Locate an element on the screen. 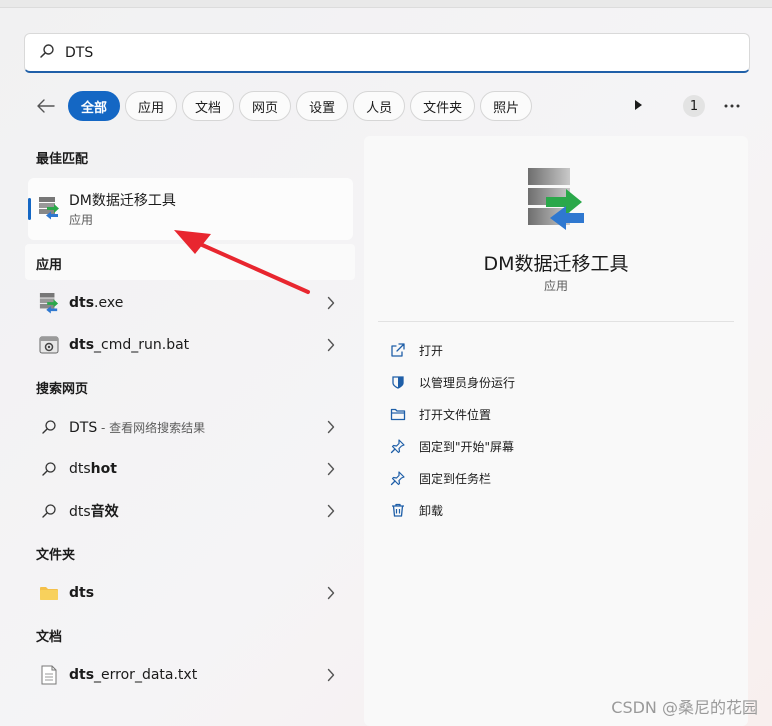  filter-web: 网页 is located at coordinates (265, 106).